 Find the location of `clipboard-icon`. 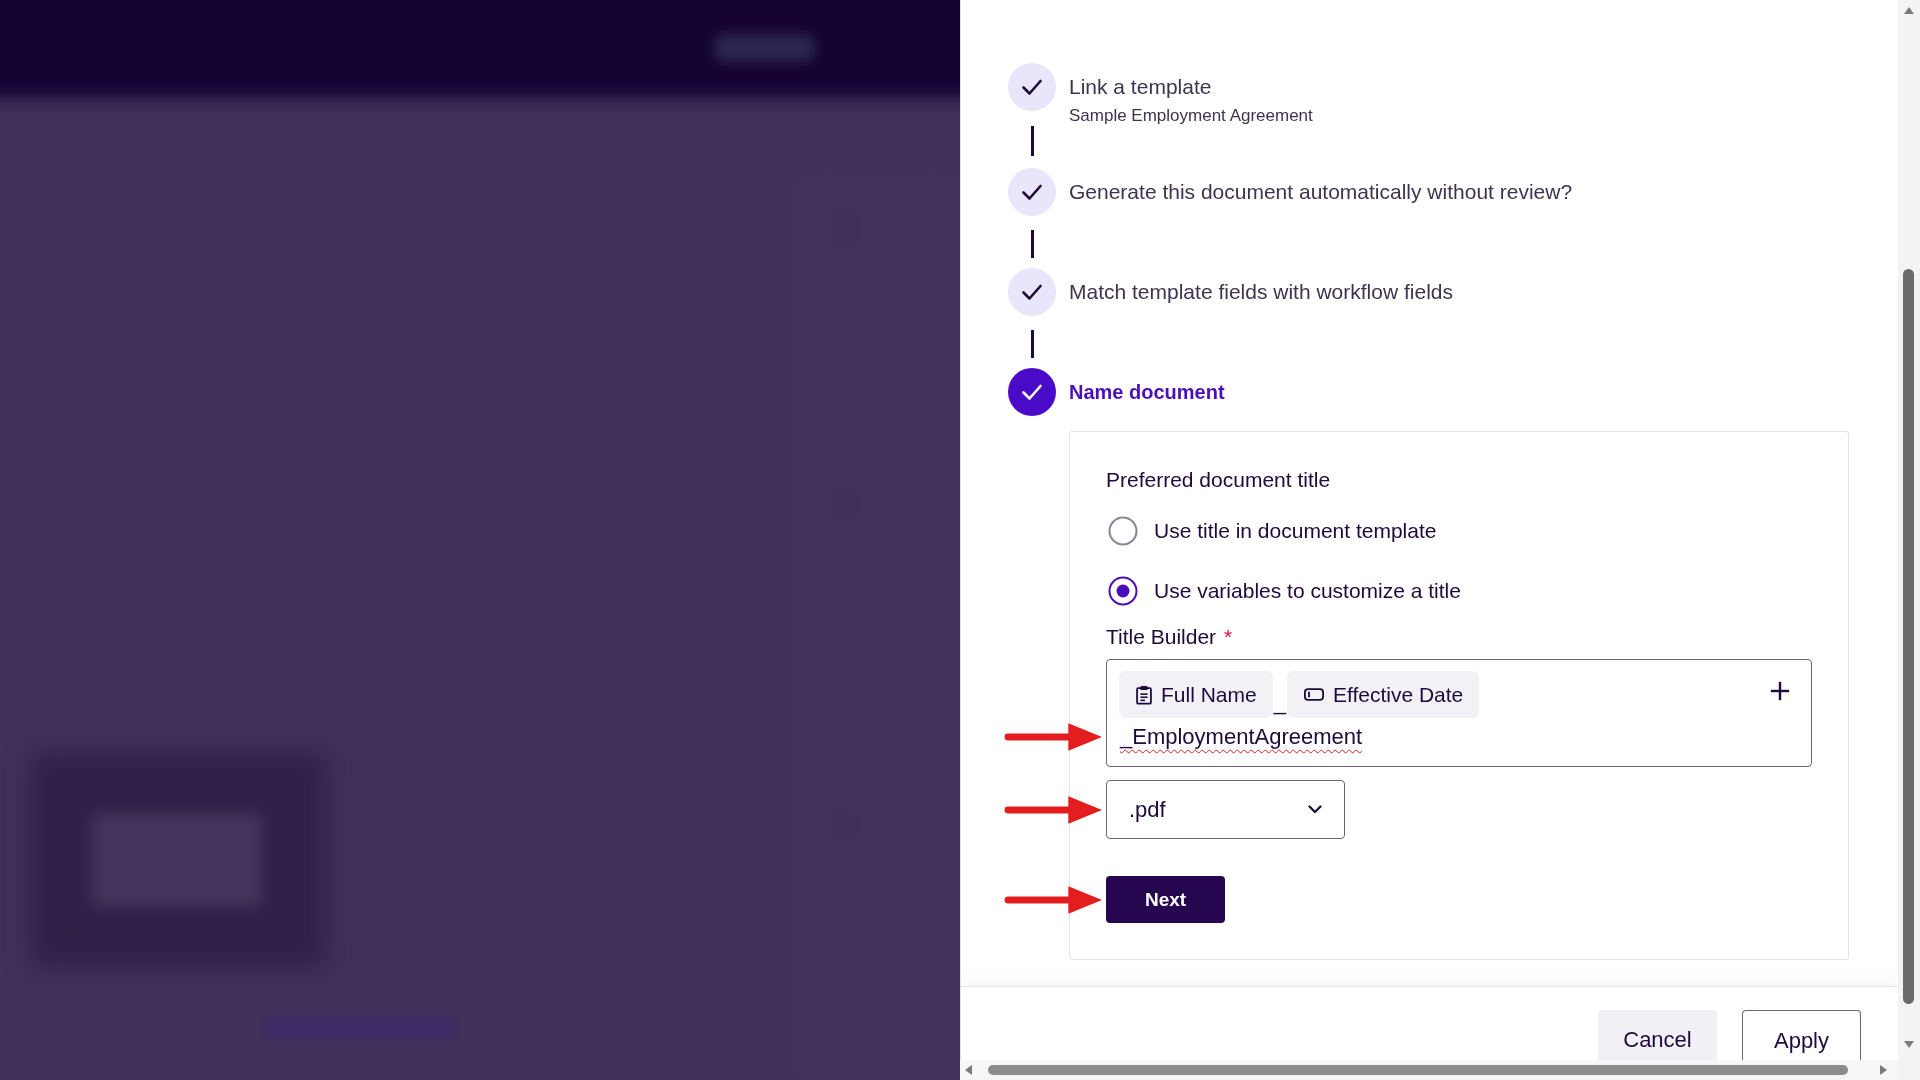

clipboard-icon is located at coordinates (1144, 694).